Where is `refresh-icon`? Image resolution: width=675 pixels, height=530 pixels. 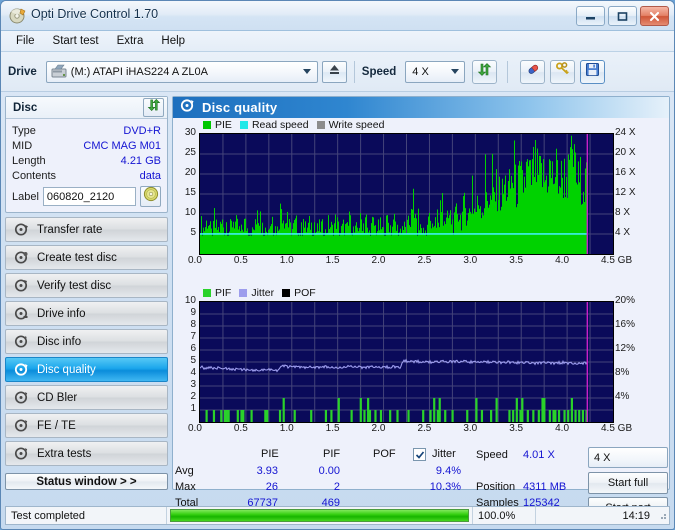 refresh-icon is located at coordinates (154, 107).